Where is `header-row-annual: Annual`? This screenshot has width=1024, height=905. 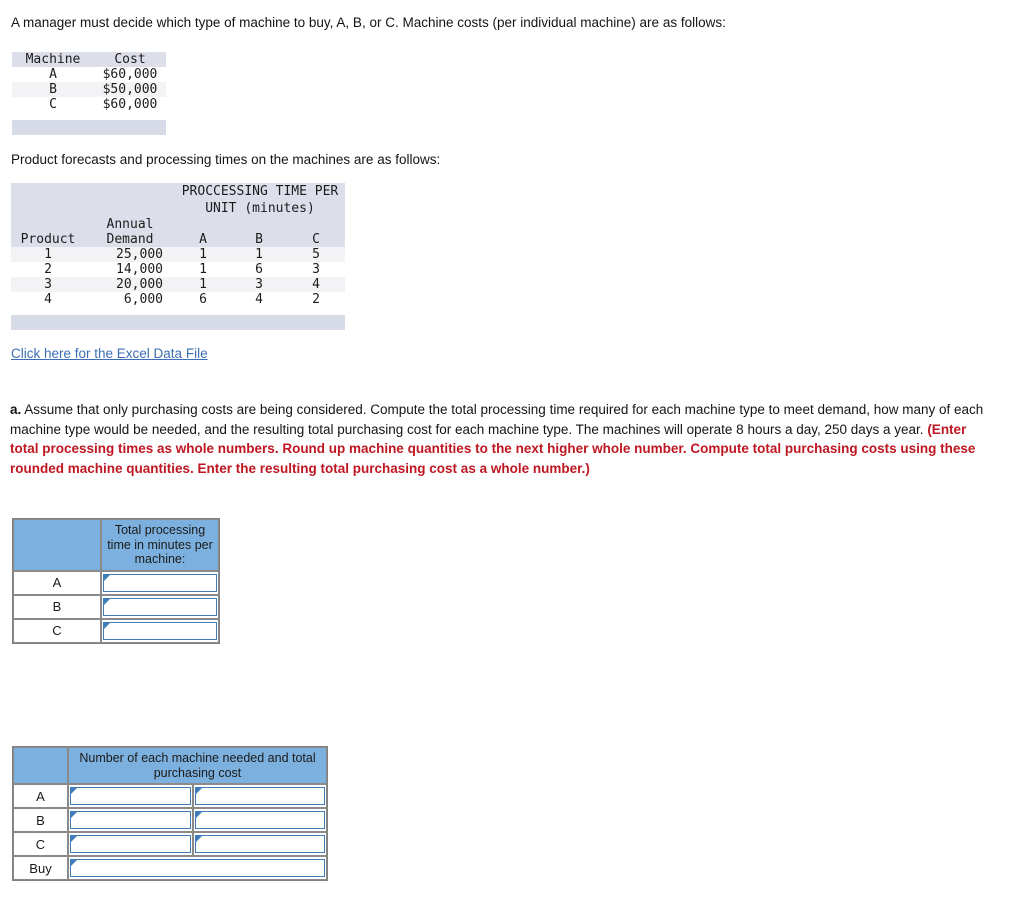 header-row-annual: Annual is located at coordinates (178, 224).